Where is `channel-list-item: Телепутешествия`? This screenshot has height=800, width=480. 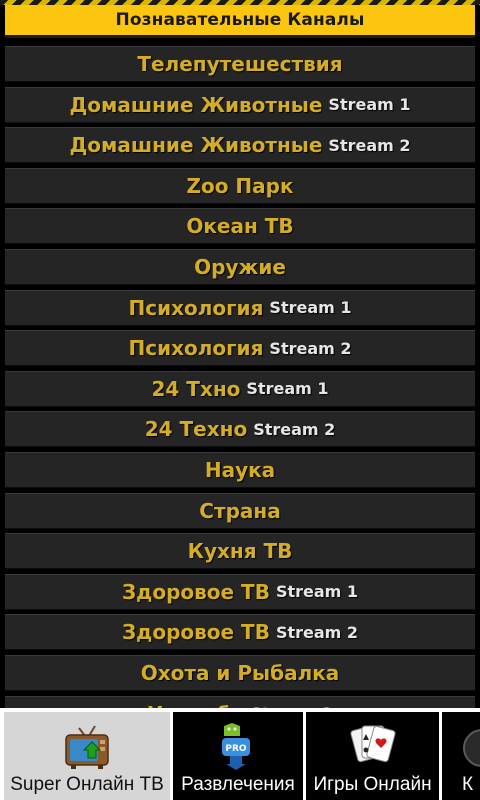
channel-list-item: Телепутешествия is located at coordinates (240, 64).